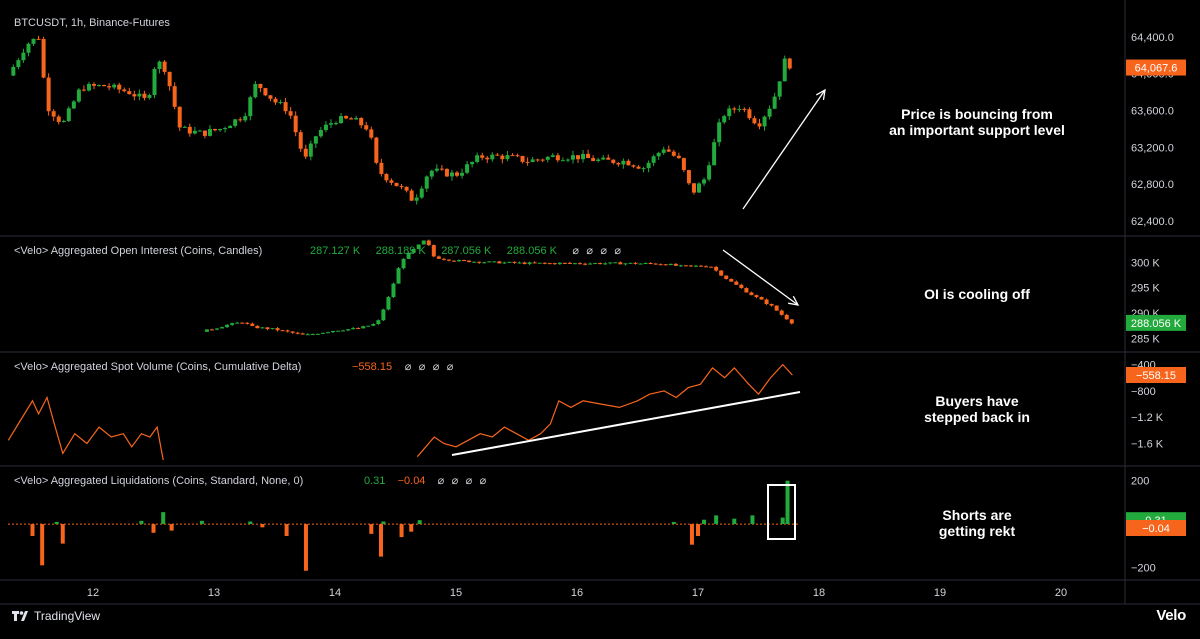 This screenshot has height=639, width=1200. What do you see at coordinates (1143, 568) in the screenshot?
I see `y-axis-tick-label: −200` at bounding box center [1143, 568].